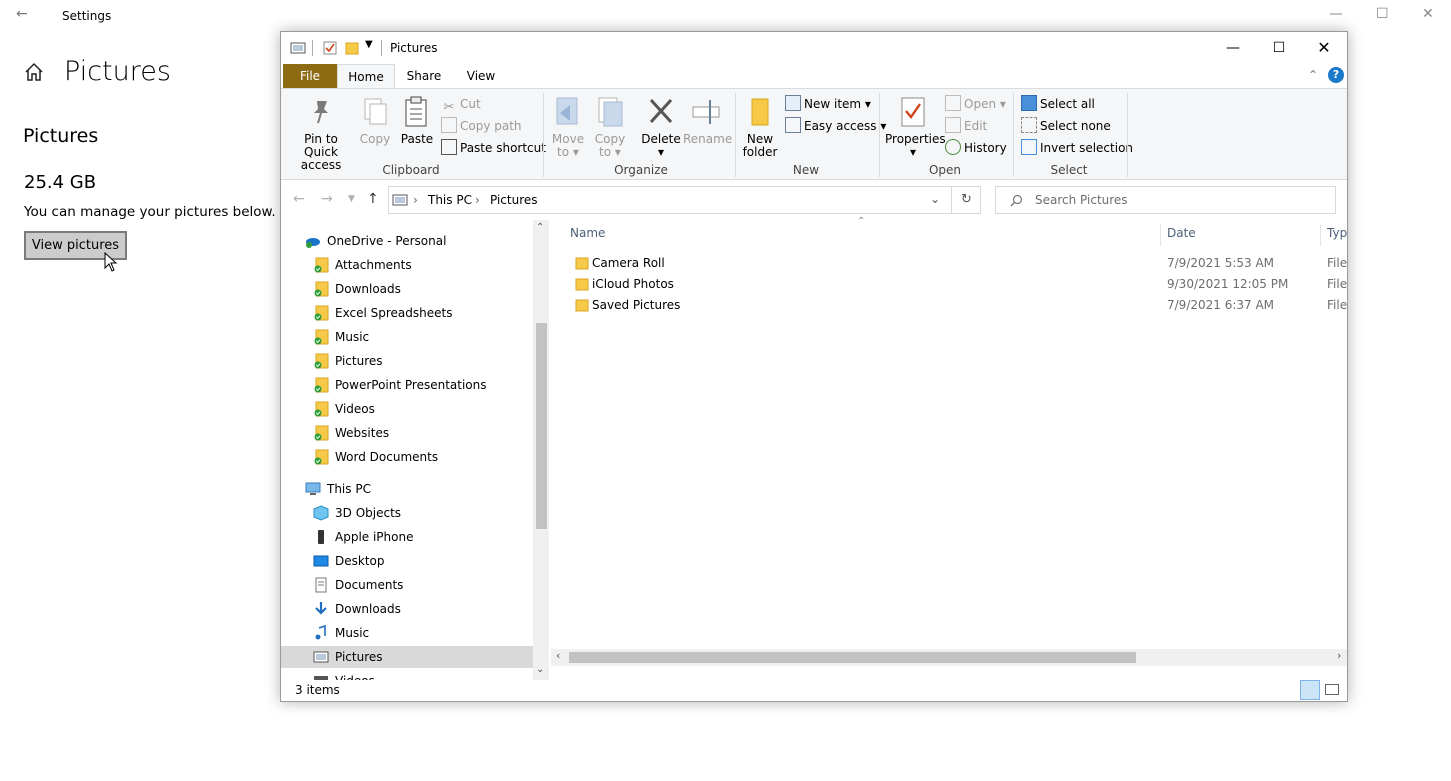  I want to click on column-header-name: Name, so click(587, 233).